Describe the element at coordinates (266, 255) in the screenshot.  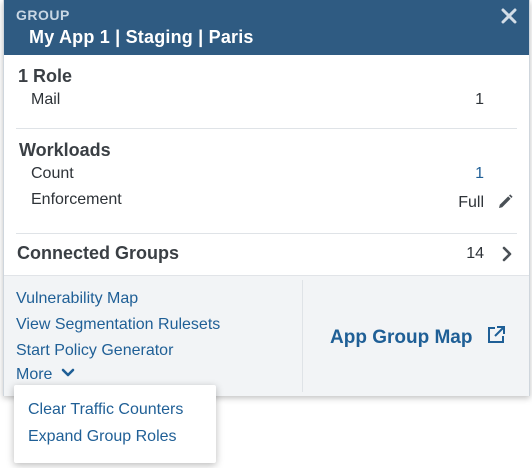
I see `connected-groups-row: Connected Groups 14` at that location.